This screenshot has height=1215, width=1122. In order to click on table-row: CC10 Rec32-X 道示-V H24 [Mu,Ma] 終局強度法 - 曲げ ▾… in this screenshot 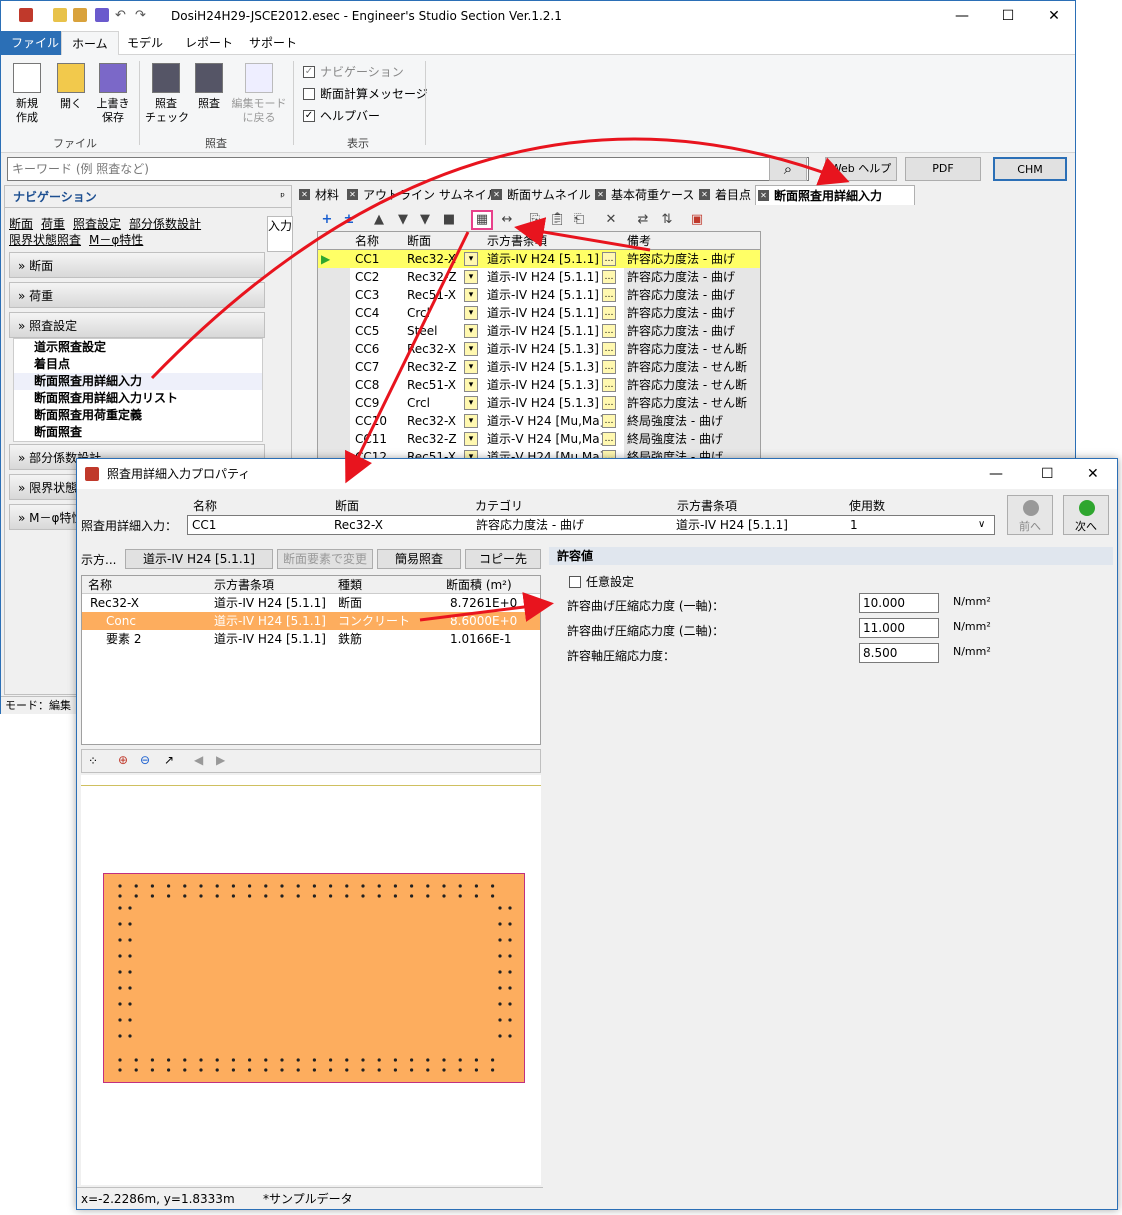, I will do `click(539, 421)`.